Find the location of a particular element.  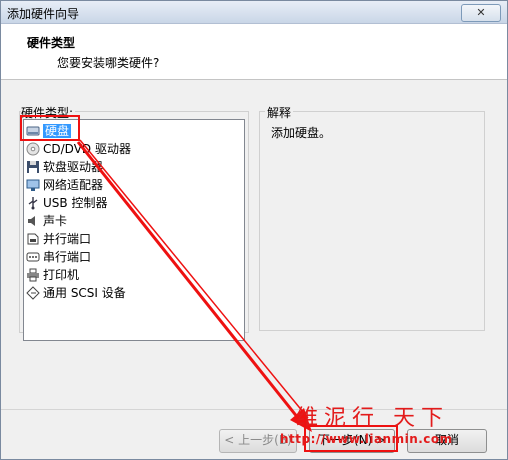

annotation-box-list-item is located at coordinates (50, 128).